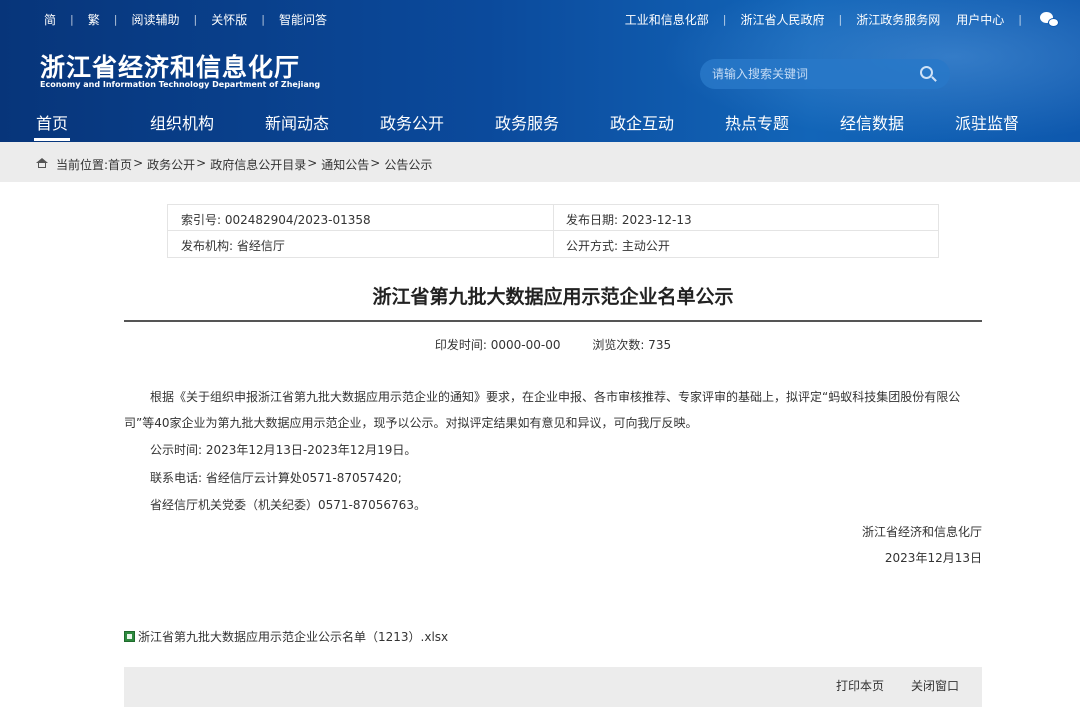 The image size is (1080, 724). Describe the element at coordinates (872, 125) in the screenshot. I see `nav-item-data: 经信数据` at that location.